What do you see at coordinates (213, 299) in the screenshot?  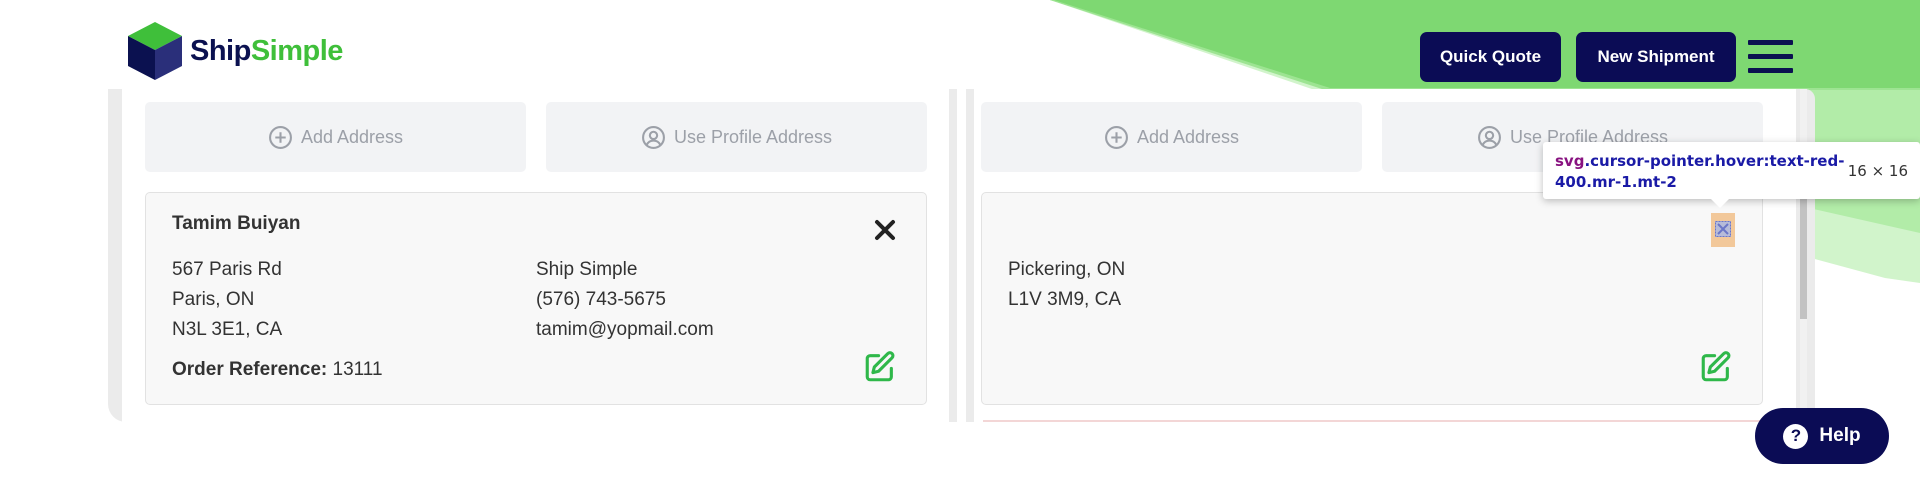 I see `sender-city: Paris, ON` at bounding box center [213, 299].